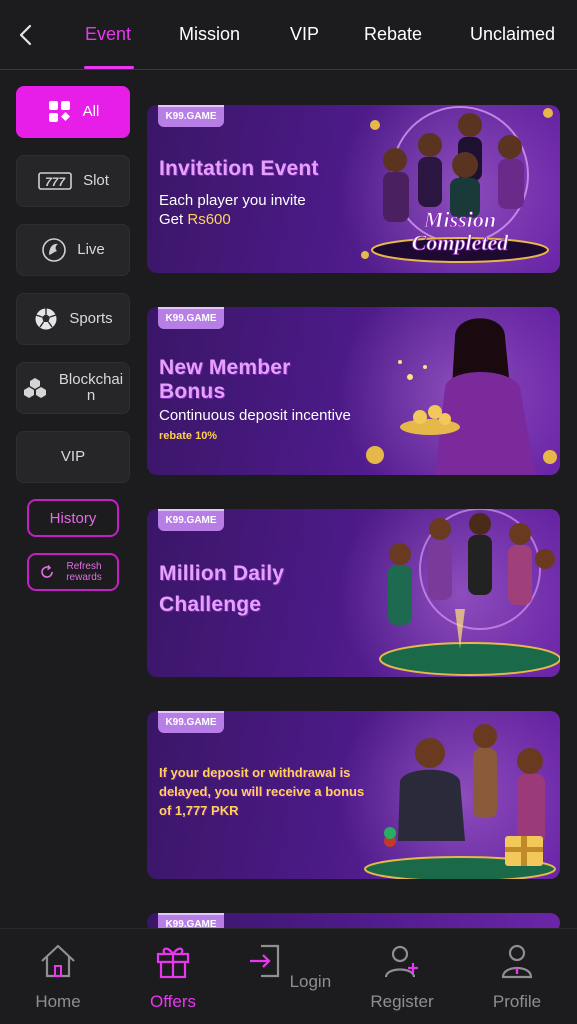 The width and height of the screenshot is (577, 1024). I want to click on nav-register-label: Register, so click(402, 1001).